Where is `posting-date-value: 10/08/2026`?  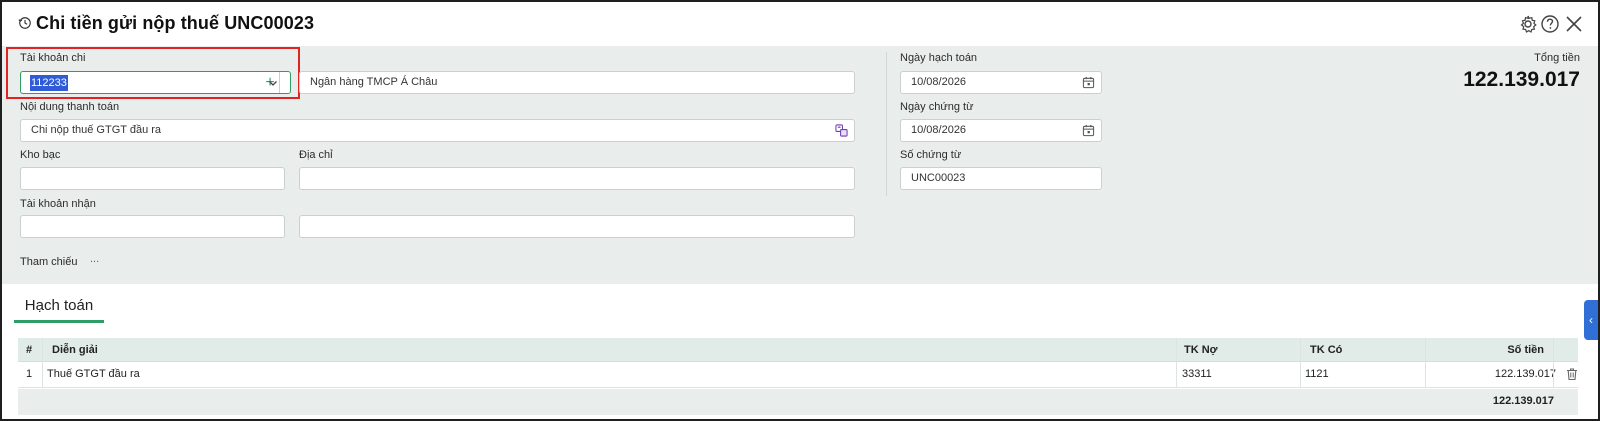
posting-date-value: 10/08/2026 is located at coordinates (939, 82).